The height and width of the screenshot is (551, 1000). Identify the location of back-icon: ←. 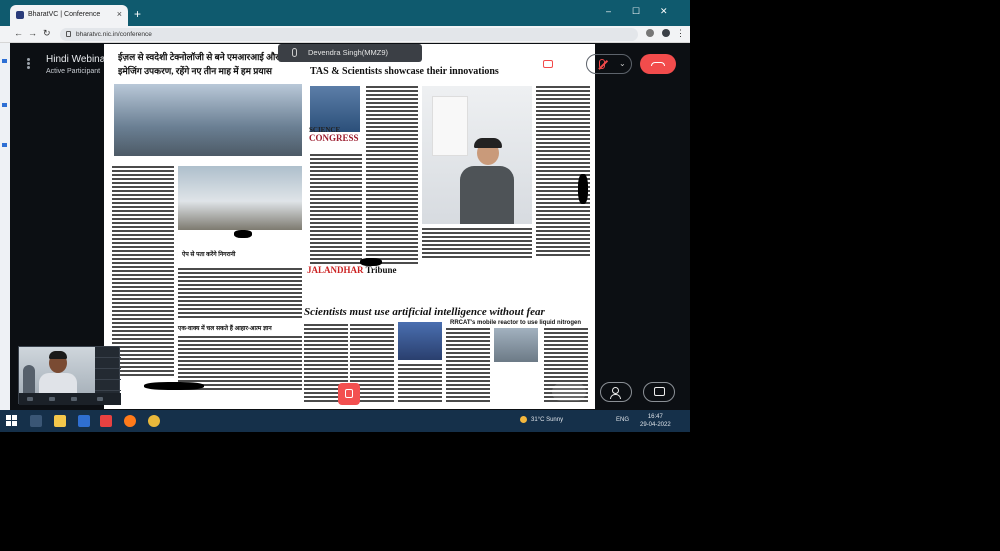
(18, 33).